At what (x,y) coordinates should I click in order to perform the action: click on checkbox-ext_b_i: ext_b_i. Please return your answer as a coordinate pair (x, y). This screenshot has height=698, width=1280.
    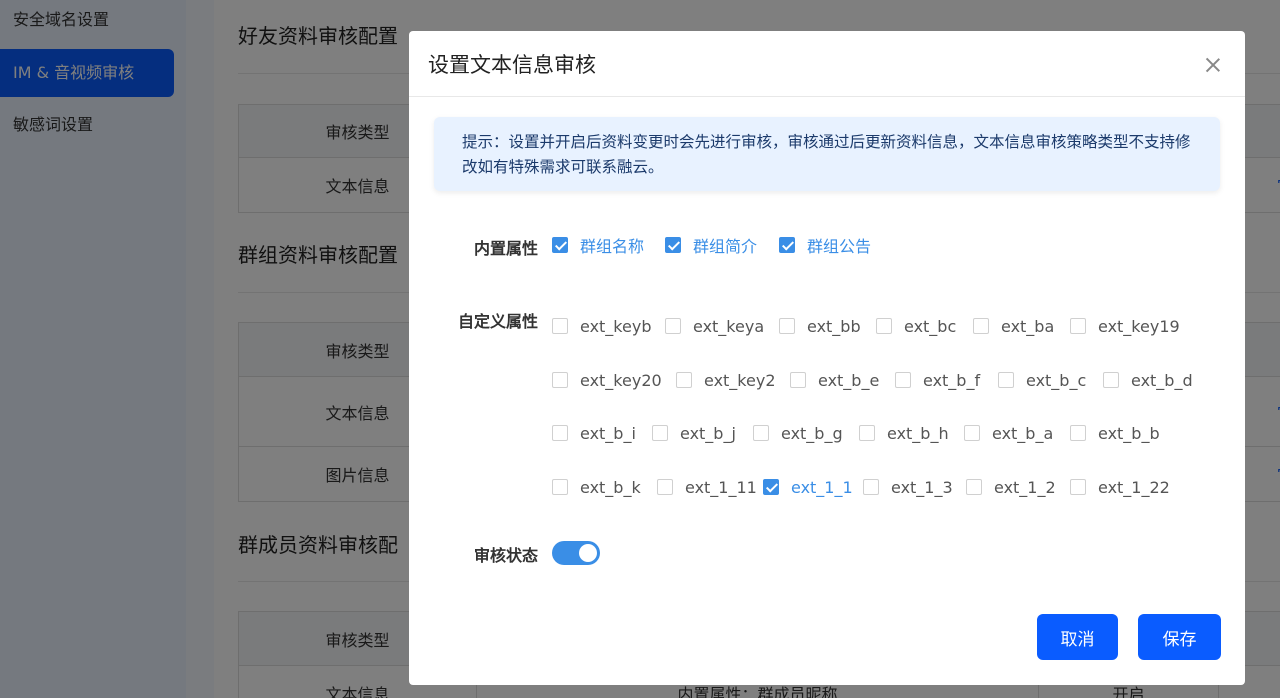
    Looking at the image, I should click on (594, 433).